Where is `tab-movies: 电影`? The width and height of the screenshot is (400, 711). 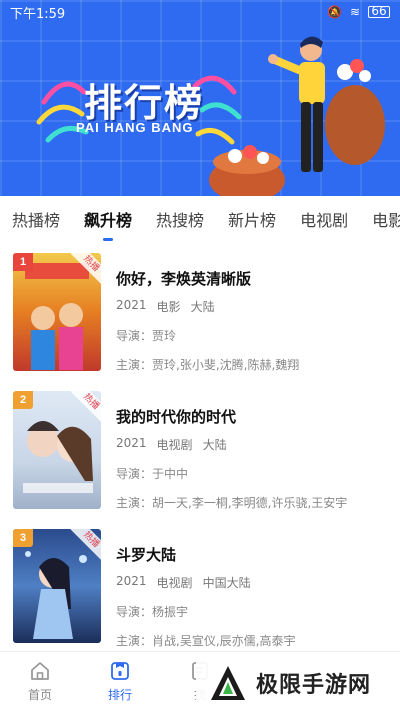 tab-movies: 电影 is located at coordinates (386, 219).